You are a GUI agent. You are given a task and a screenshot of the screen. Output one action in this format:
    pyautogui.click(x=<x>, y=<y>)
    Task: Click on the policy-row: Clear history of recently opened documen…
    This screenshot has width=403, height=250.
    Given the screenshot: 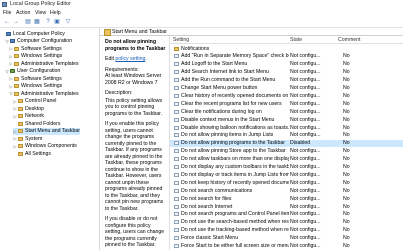 What is the action you would take?
    pyautogui.click(x=286, y=95)
    